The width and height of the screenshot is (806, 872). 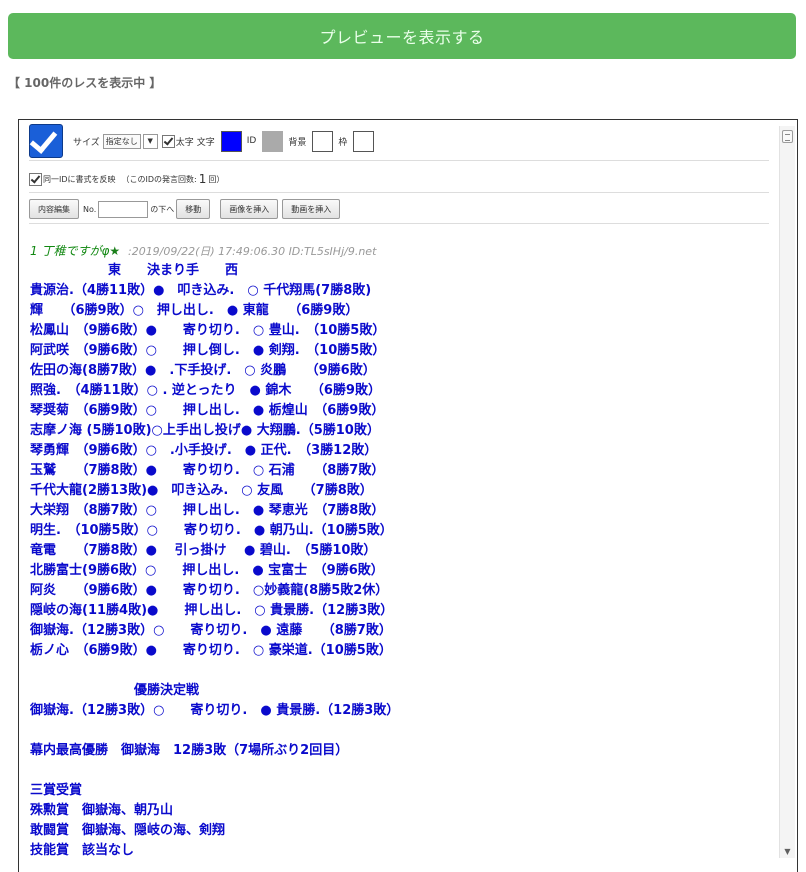 What do you see at coordinates (150, 141) in the screenshot?
I see `chevron-down-icon: ▼` at bounding box center [150, 141].